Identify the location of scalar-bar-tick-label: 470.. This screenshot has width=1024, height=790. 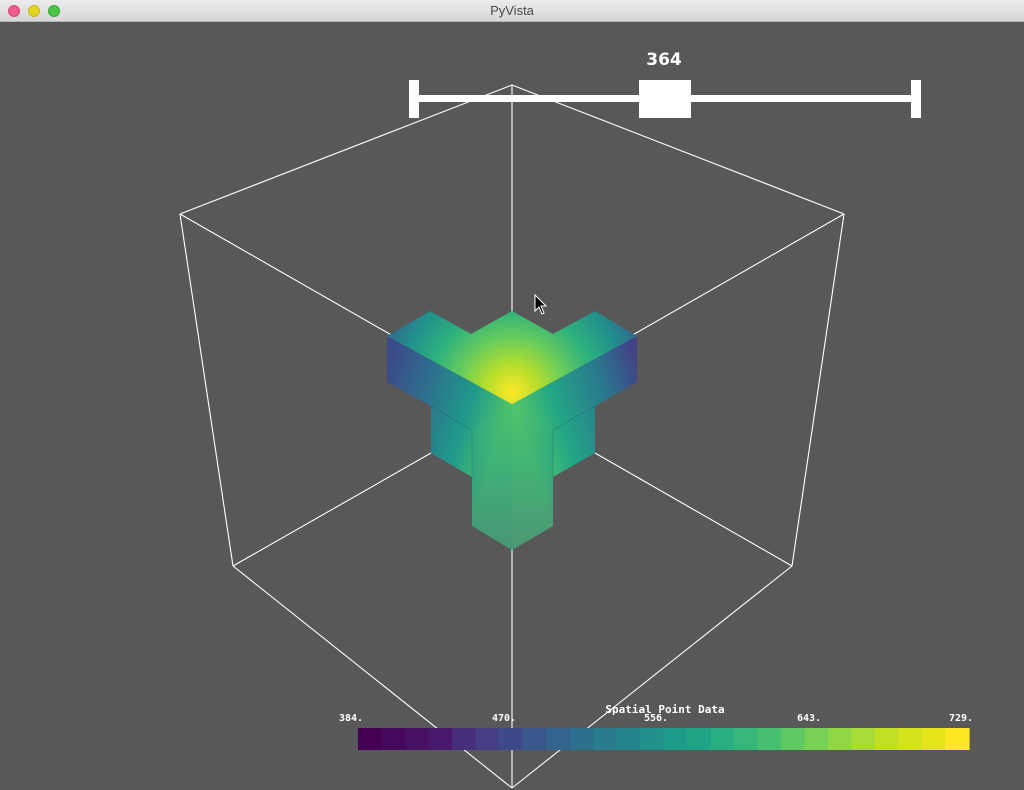
(504, 718).